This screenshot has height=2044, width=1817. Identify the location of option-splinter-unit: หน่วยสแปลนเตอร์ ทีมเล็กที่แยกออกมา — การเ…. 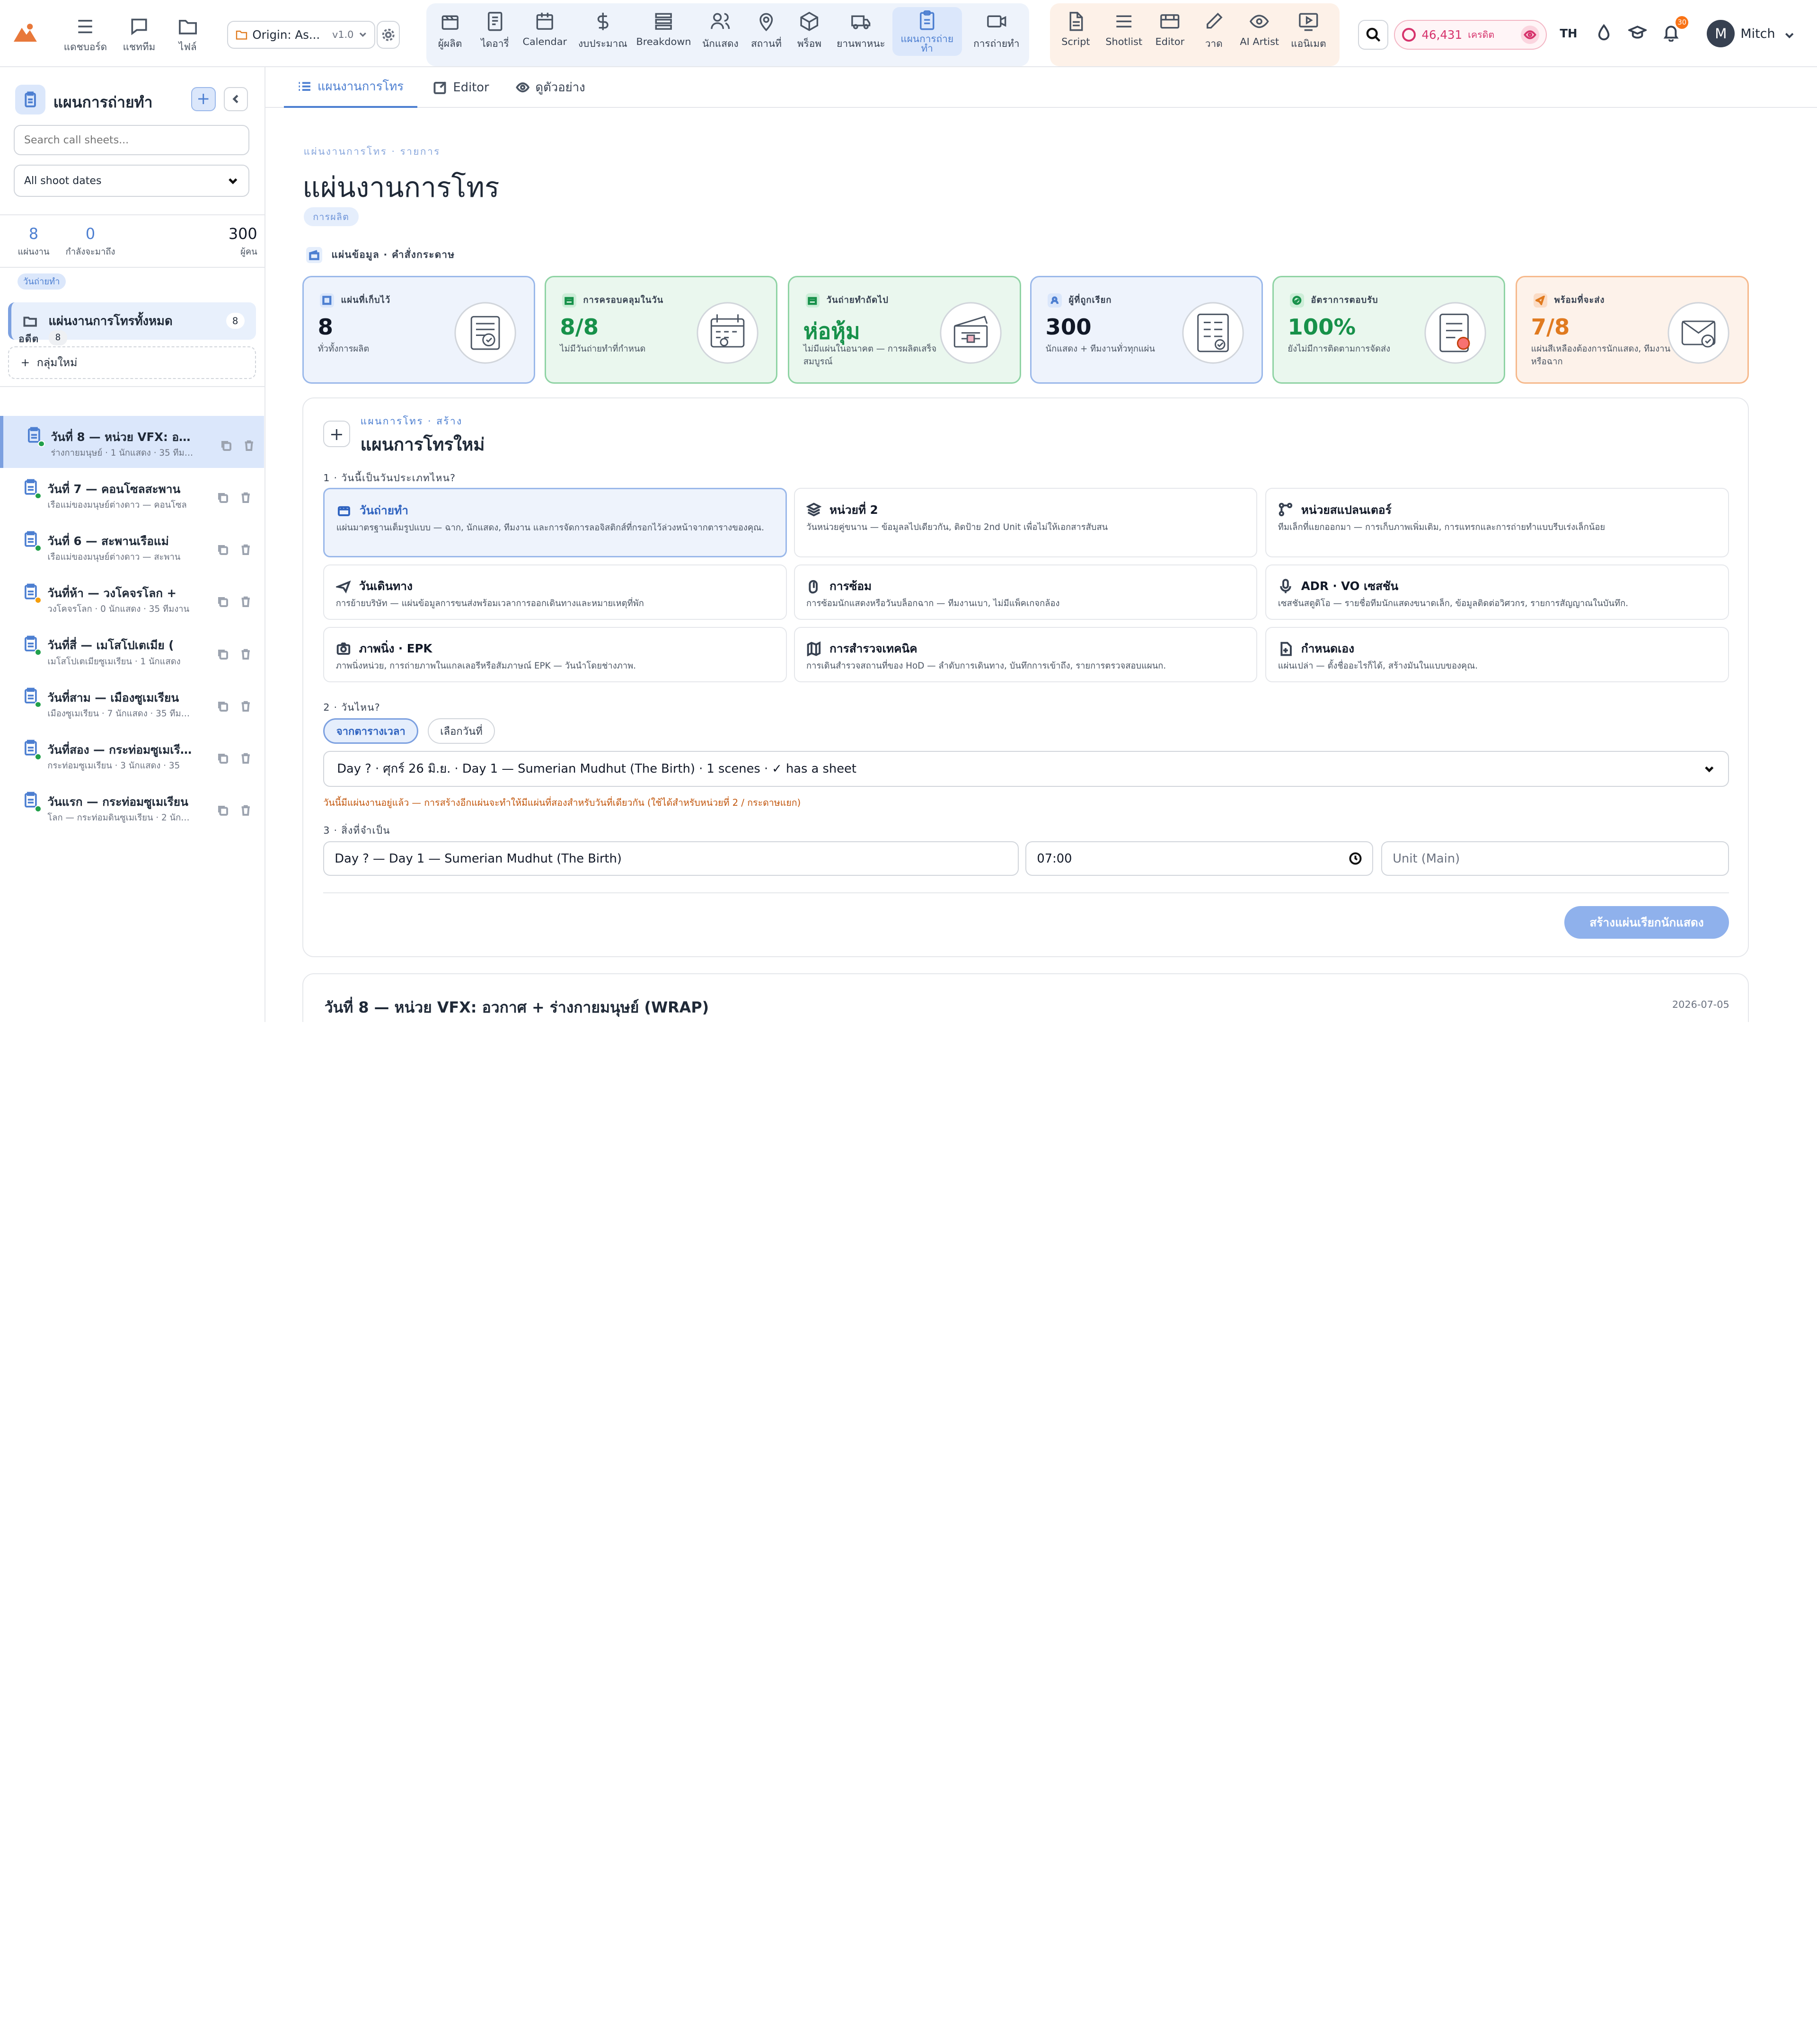
(1497, 522).